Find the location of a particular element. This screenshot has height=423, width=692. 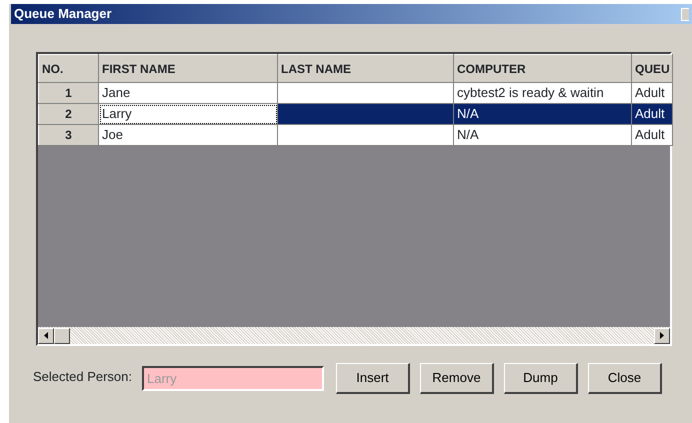

row-header: 3 is located at coordinates (68, 135).